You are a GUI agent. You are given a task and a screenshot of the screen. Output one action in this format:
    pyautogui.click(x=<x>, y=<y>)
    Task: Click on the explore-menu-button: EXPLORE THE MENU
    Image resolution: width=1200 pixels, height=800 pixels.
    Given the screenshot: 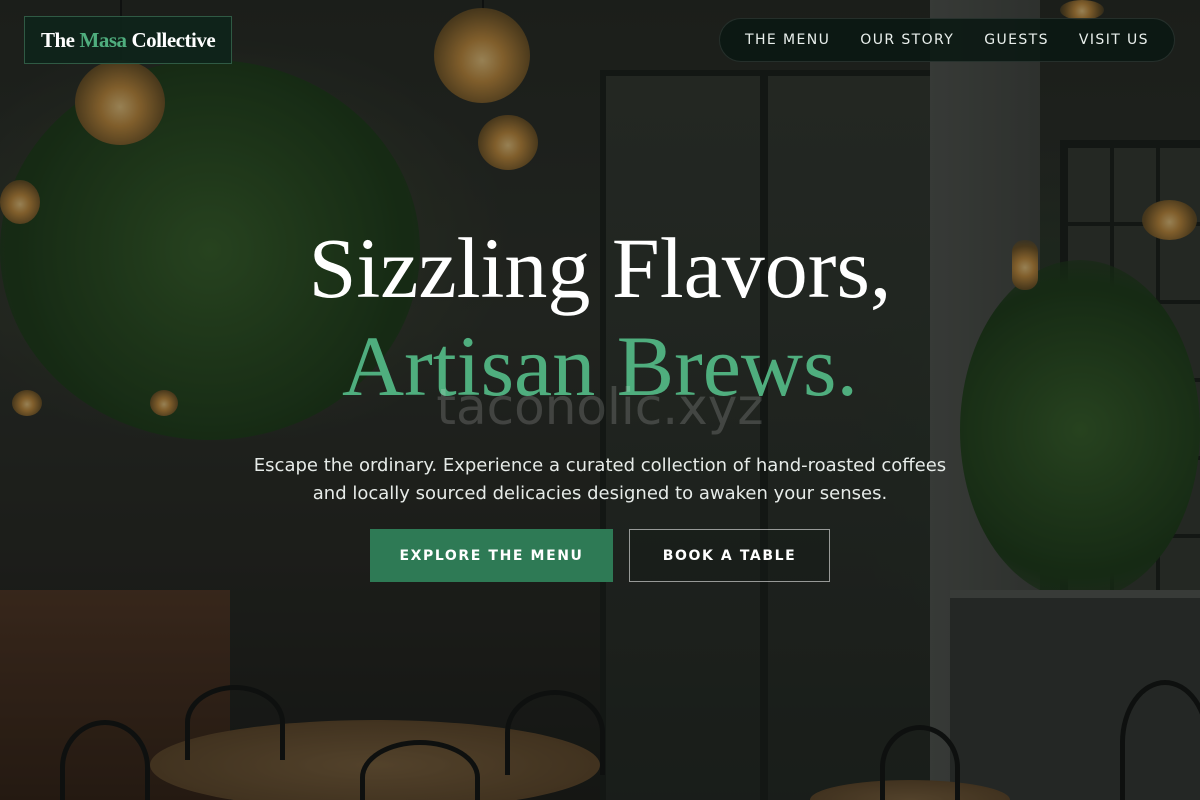 What is the action you would take?
    pyautogui.click(x=491, y=555)
    